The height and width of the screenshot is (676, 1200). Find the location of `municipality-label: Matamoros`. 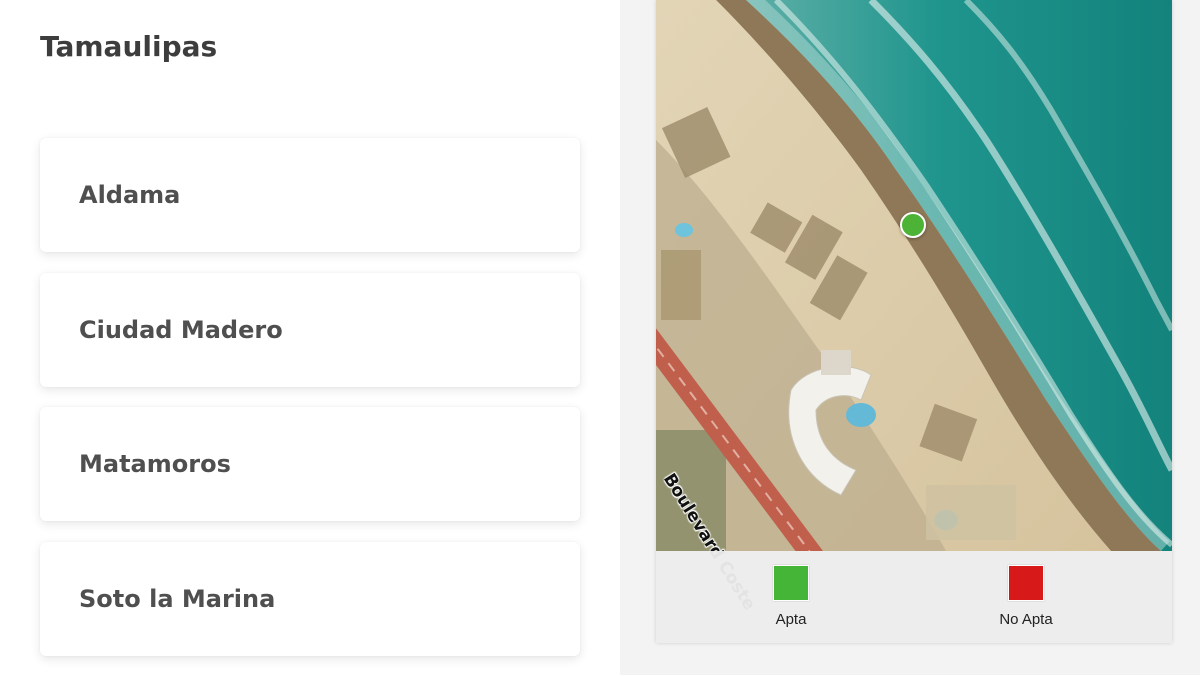

municipality-label: Matamoros is located at coordinates (155, 464).